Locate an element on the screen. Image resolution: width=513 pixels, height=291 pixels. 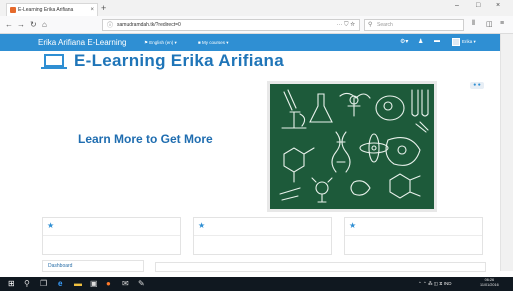
slider-control: ● ● is located at coordinates (477, 85).